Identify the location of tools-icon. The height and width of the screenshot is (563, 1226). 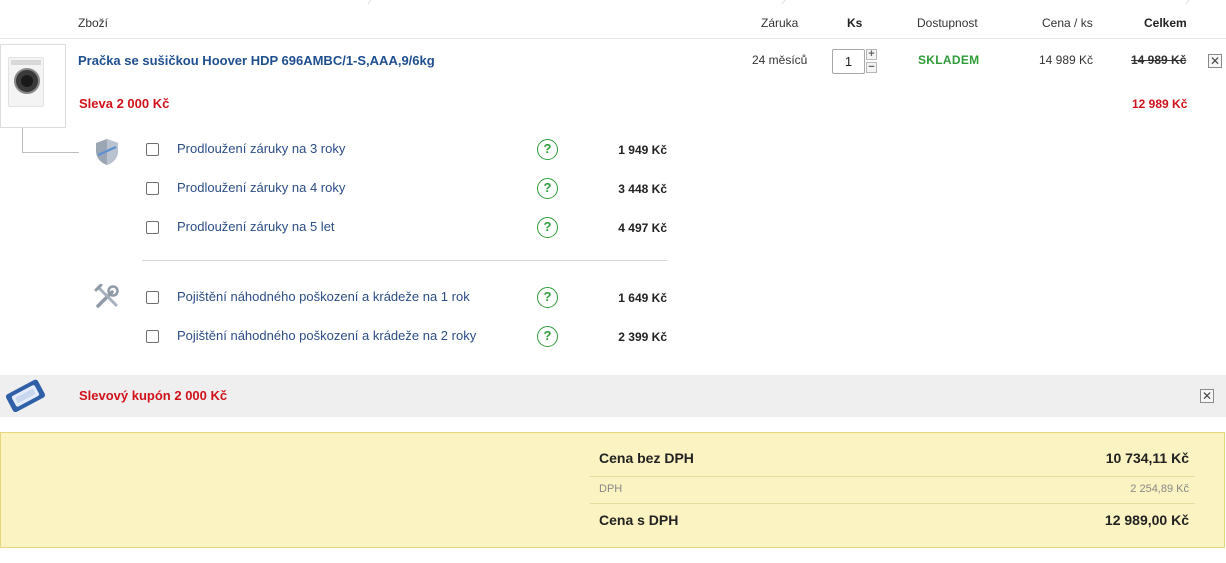
(107, 297).